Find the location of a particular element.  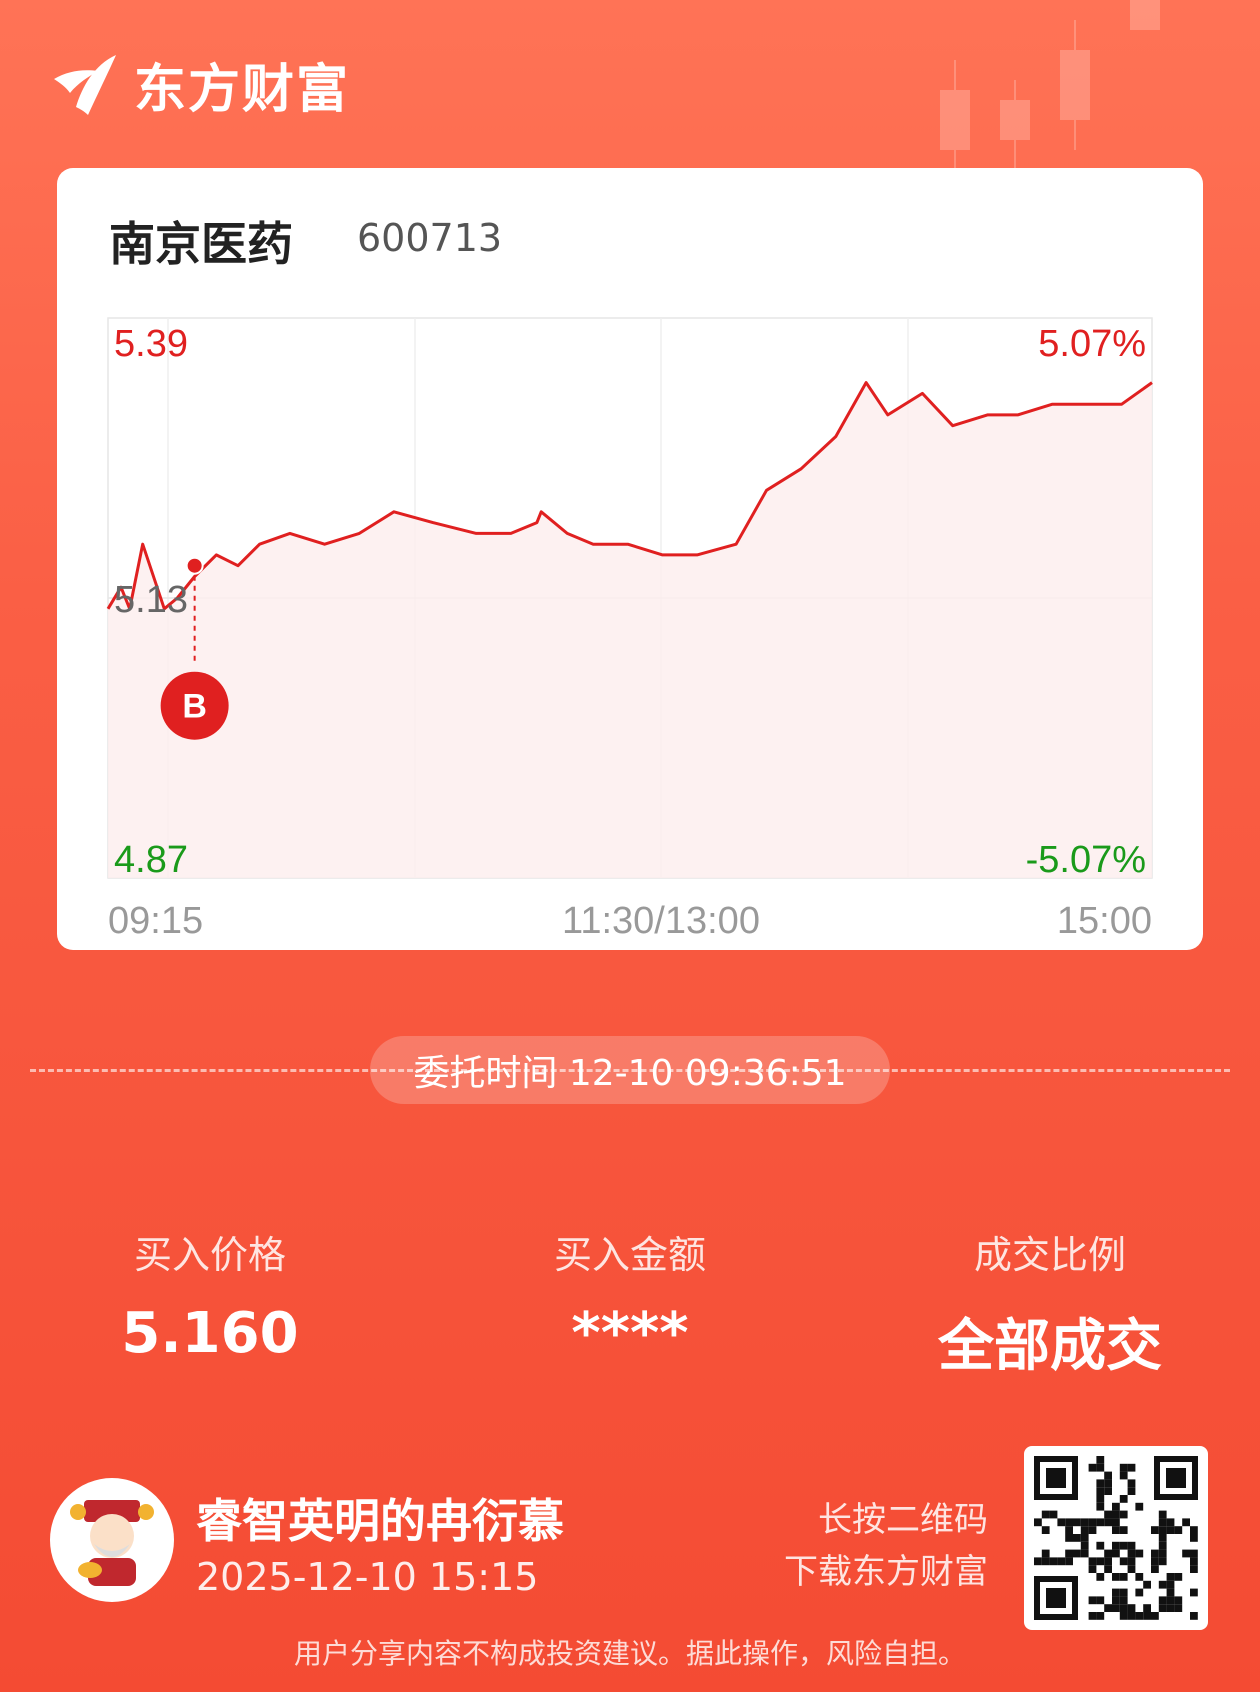

x-label-open: 09:15 is located at coordinates (155, 921).